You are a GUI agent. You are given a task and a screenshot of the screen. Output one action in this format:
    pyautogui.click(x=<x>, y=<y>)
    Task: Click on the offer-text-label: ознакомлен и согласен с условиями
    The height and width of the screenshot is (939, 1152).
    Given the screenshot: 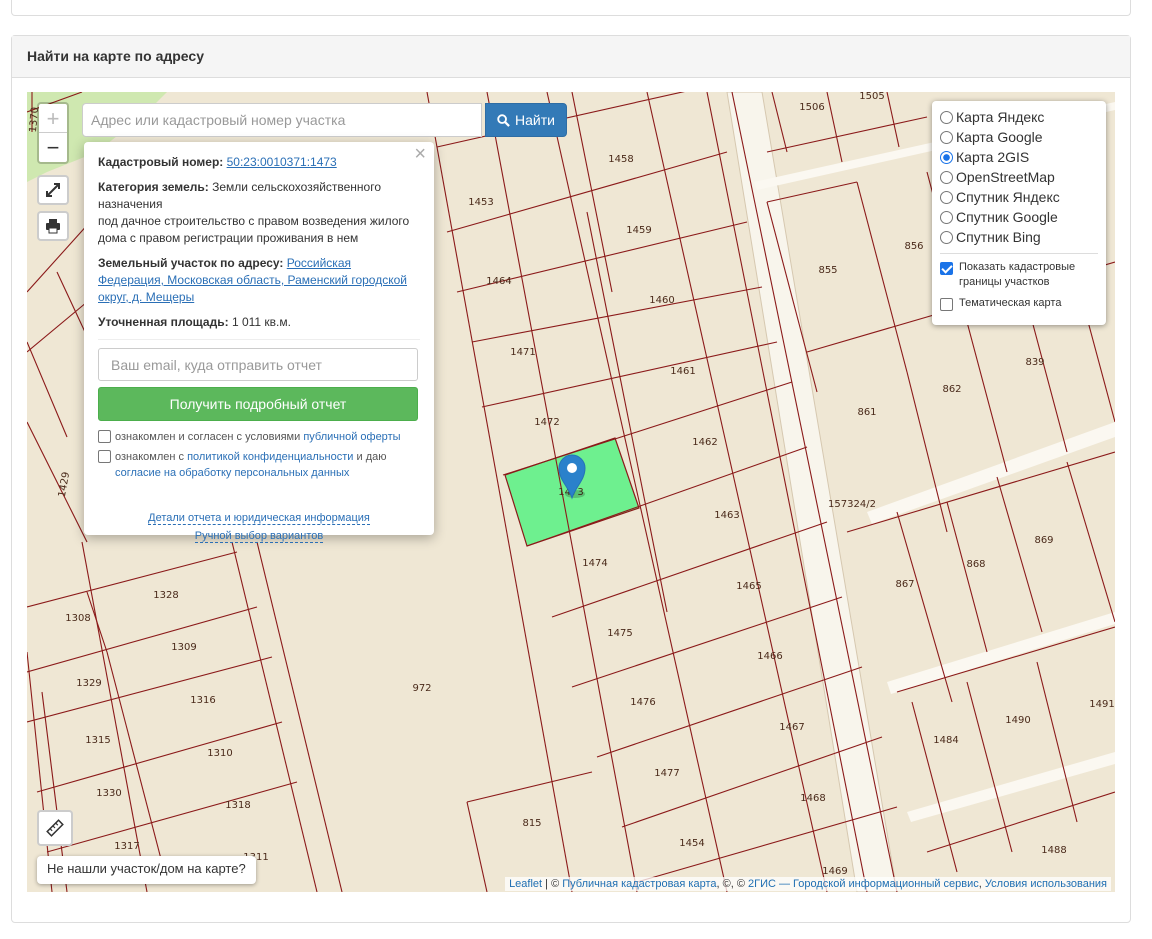 What is the action you would take?
    pyautogui.click(x=208, y=437)
    